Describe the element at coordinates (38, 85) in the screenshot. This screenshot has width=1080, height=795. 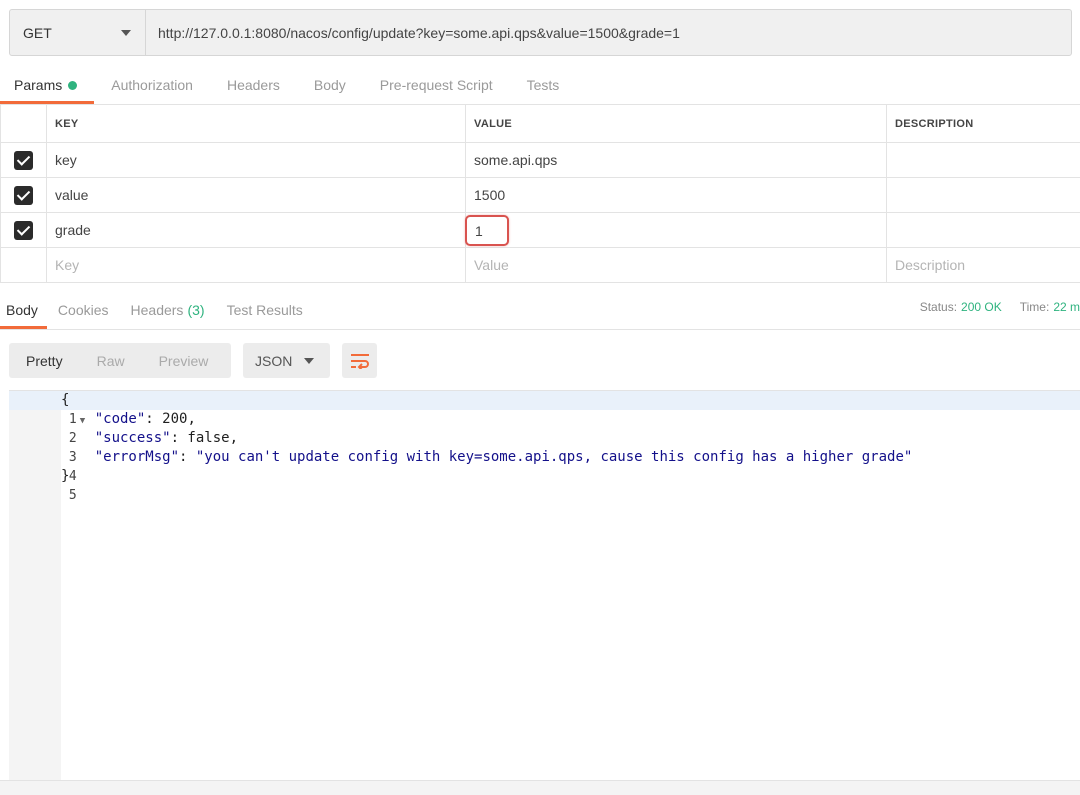
I see `tab-params-label: Params` at that location.